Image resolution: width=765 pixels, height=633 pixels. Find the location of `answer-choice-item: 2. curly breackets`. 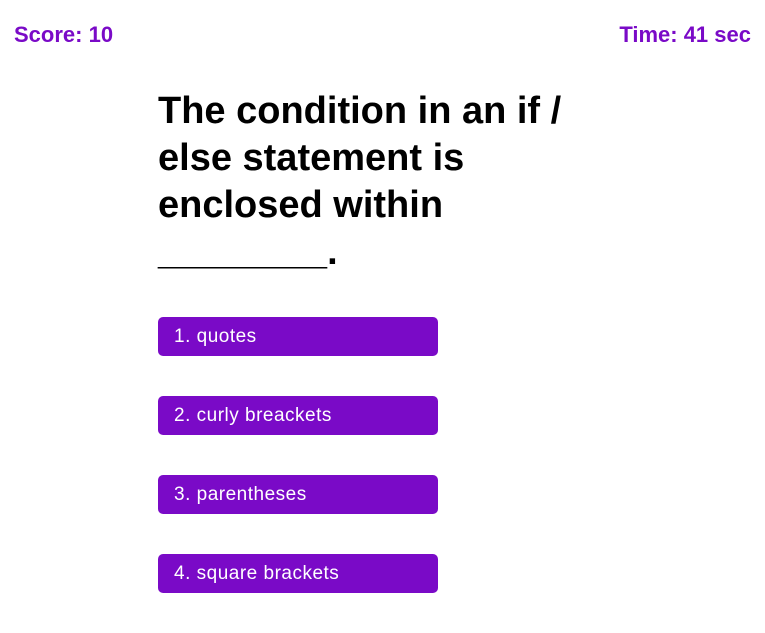

answer-choice-item: 2. curly breackets is located at coordinates (298, 415).